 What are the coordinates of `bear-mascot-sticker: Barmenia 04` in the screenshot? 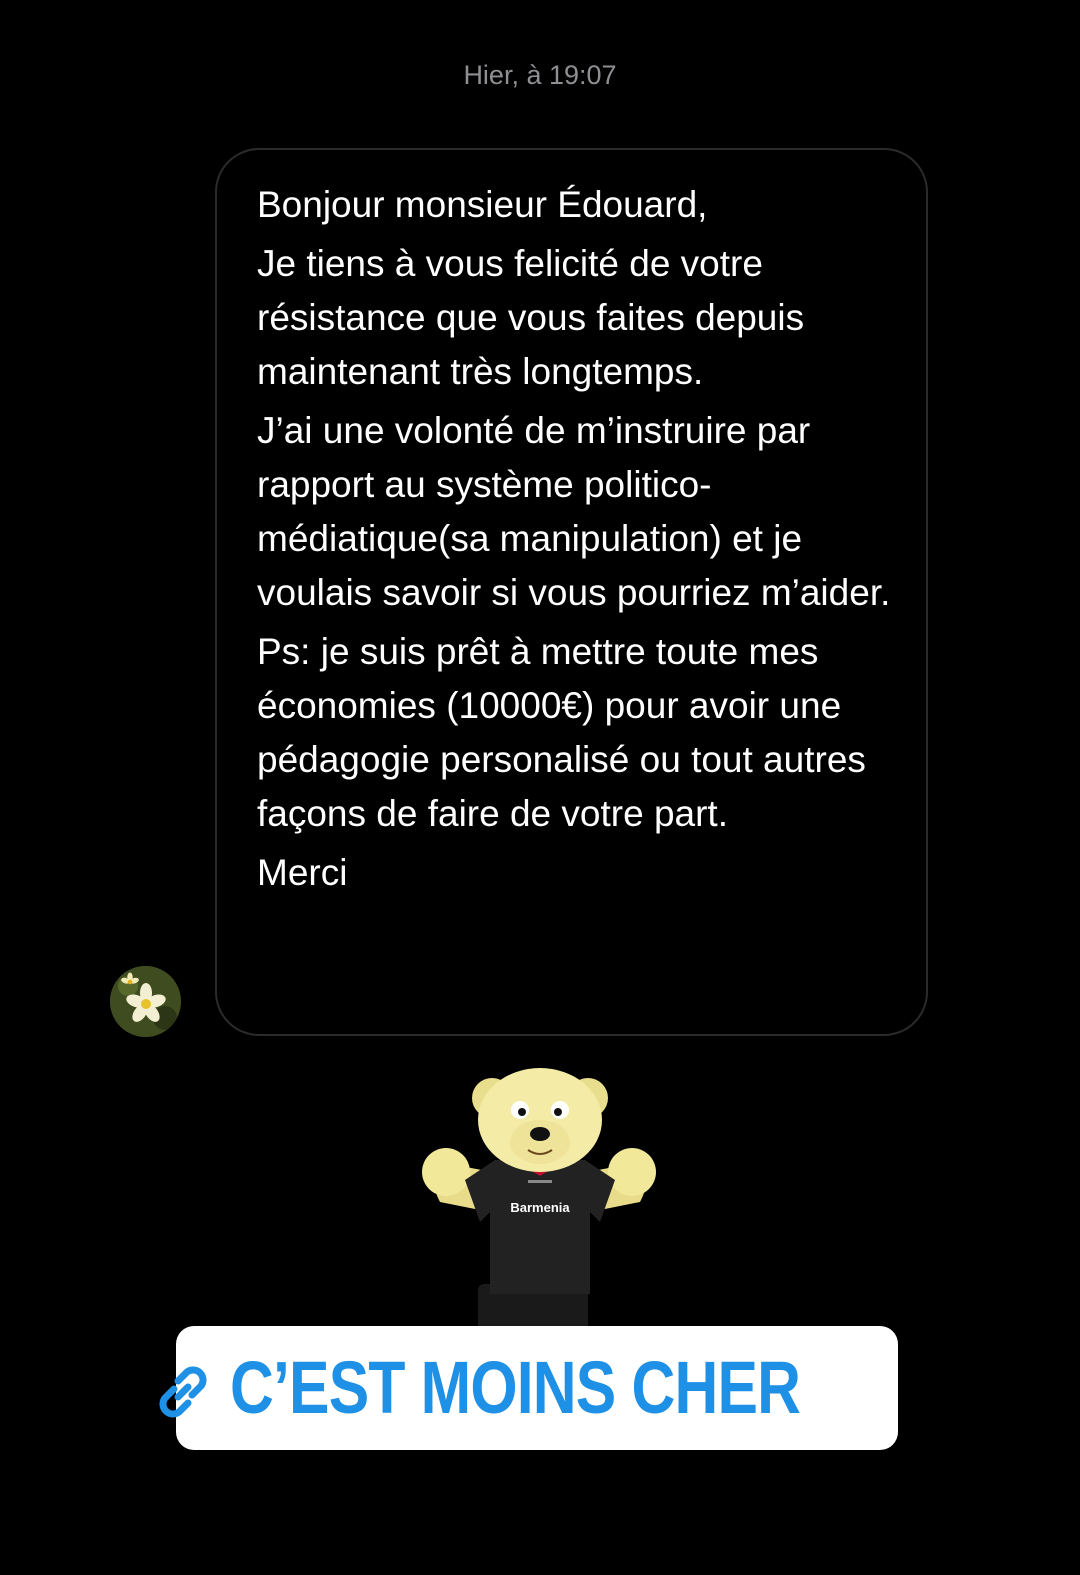 It's located at (540, 1204).